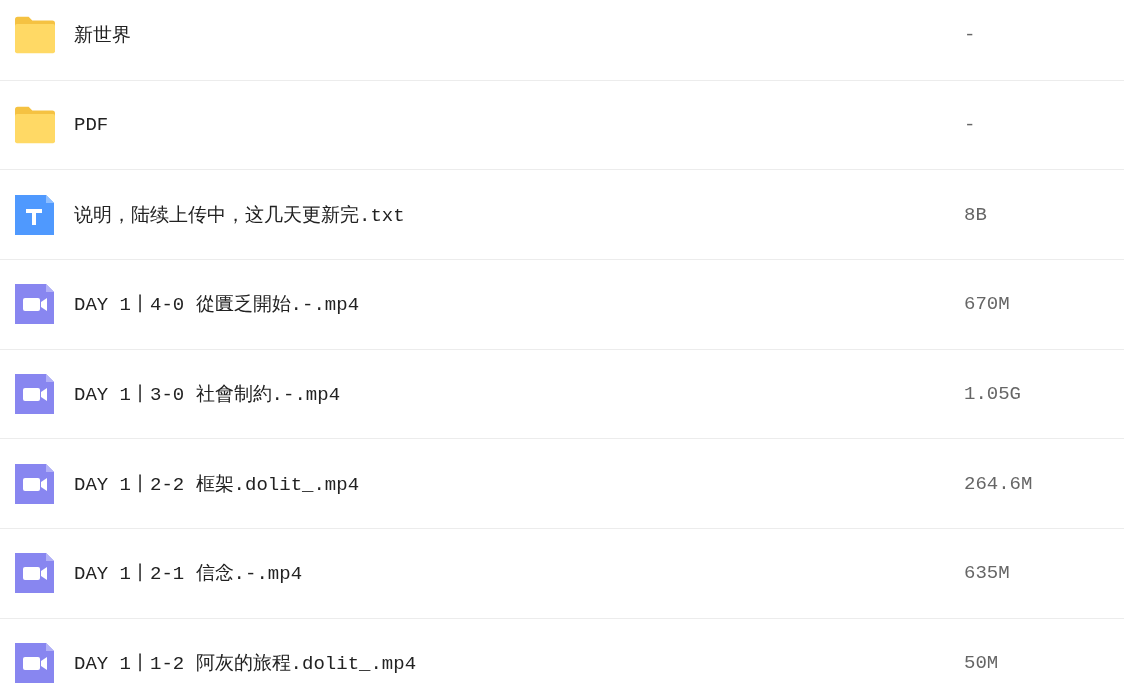 Image resolution: width=1124 pixels, height=690 pixels. Describe the element at coordinates (504, 663) in the screenshot. I see `file-name: DAY 1丨1-2 阿灰的旅程.dolit_.mp4` at that location.